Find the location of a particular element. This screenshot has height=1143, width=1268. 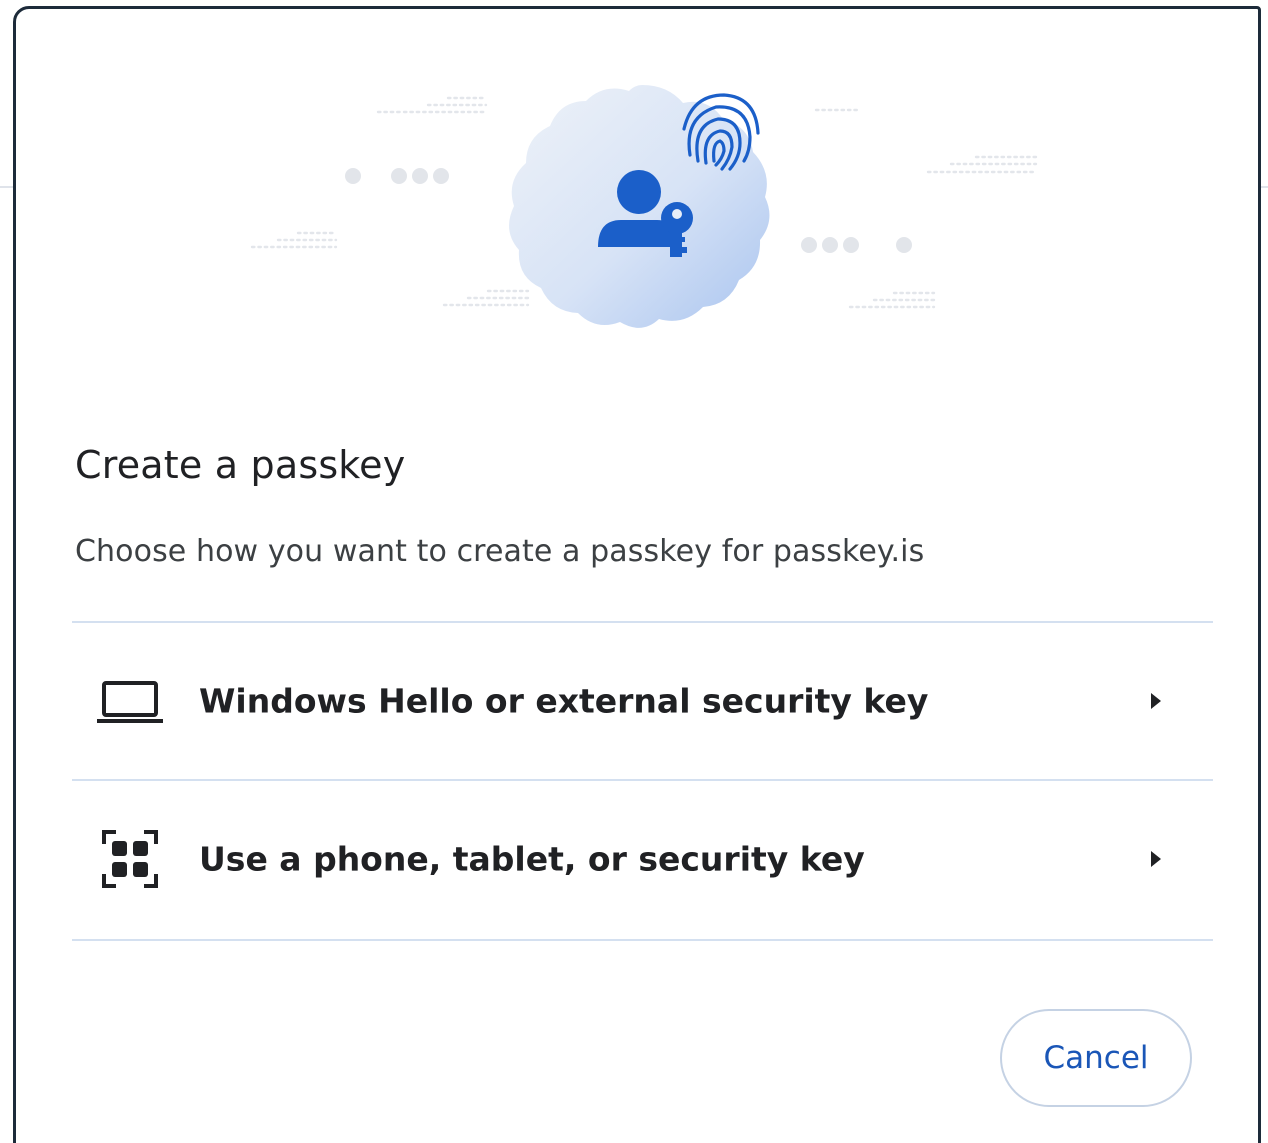

option-windows-hello: Windows Hello or external security key is located at coordinates (642, 701).